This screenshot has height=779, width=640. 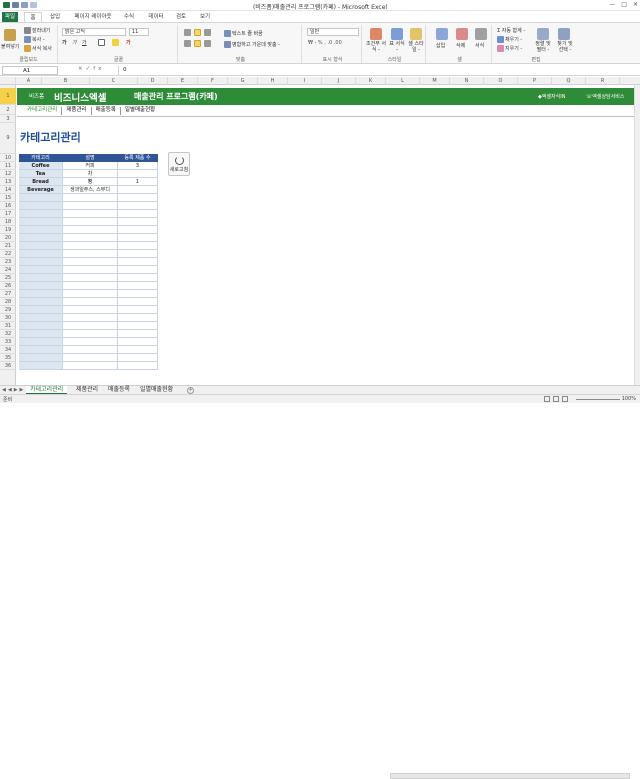 I want to click on row-header: 31, so click(x=8, y=326).